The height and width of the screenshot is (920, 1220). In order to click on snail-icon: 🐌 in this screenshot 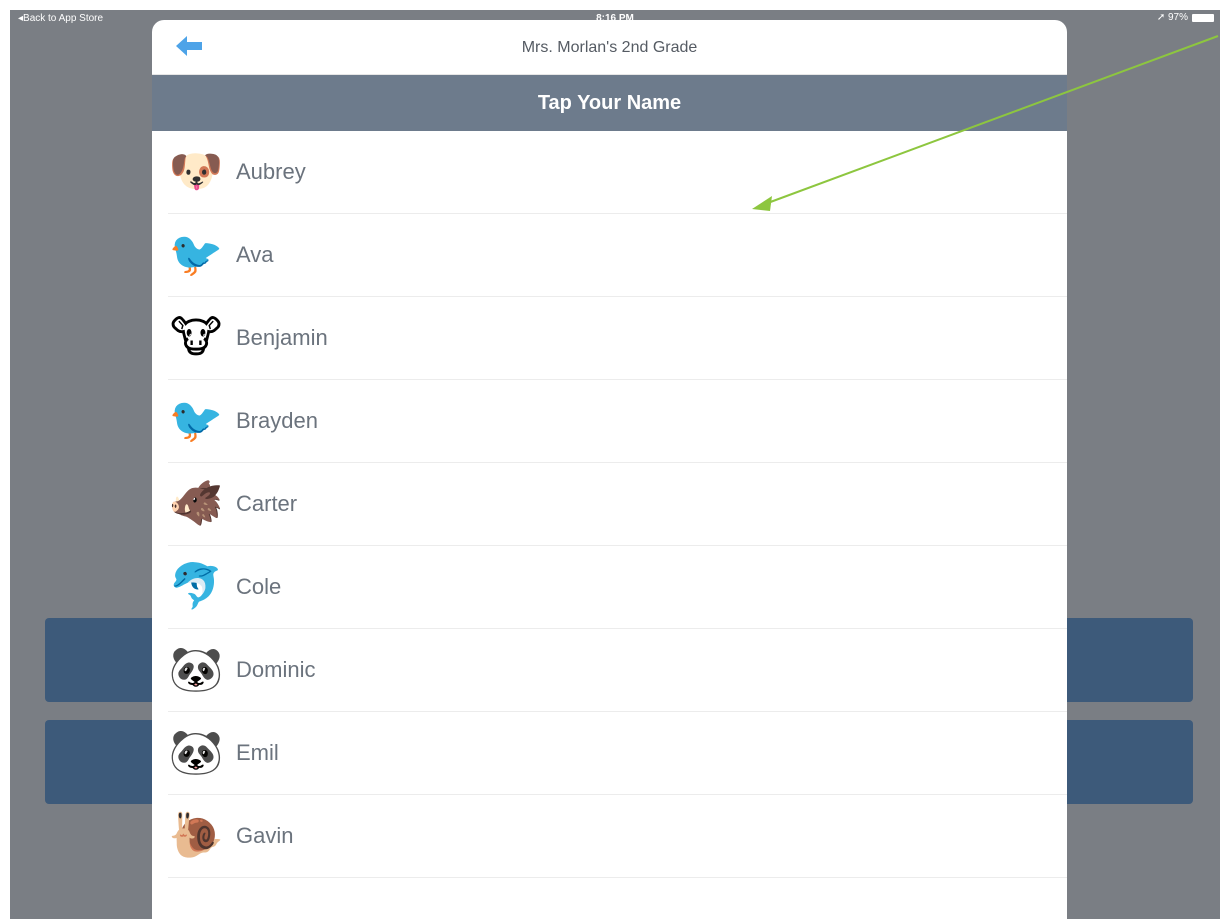, I will do `click(196, 835)`.